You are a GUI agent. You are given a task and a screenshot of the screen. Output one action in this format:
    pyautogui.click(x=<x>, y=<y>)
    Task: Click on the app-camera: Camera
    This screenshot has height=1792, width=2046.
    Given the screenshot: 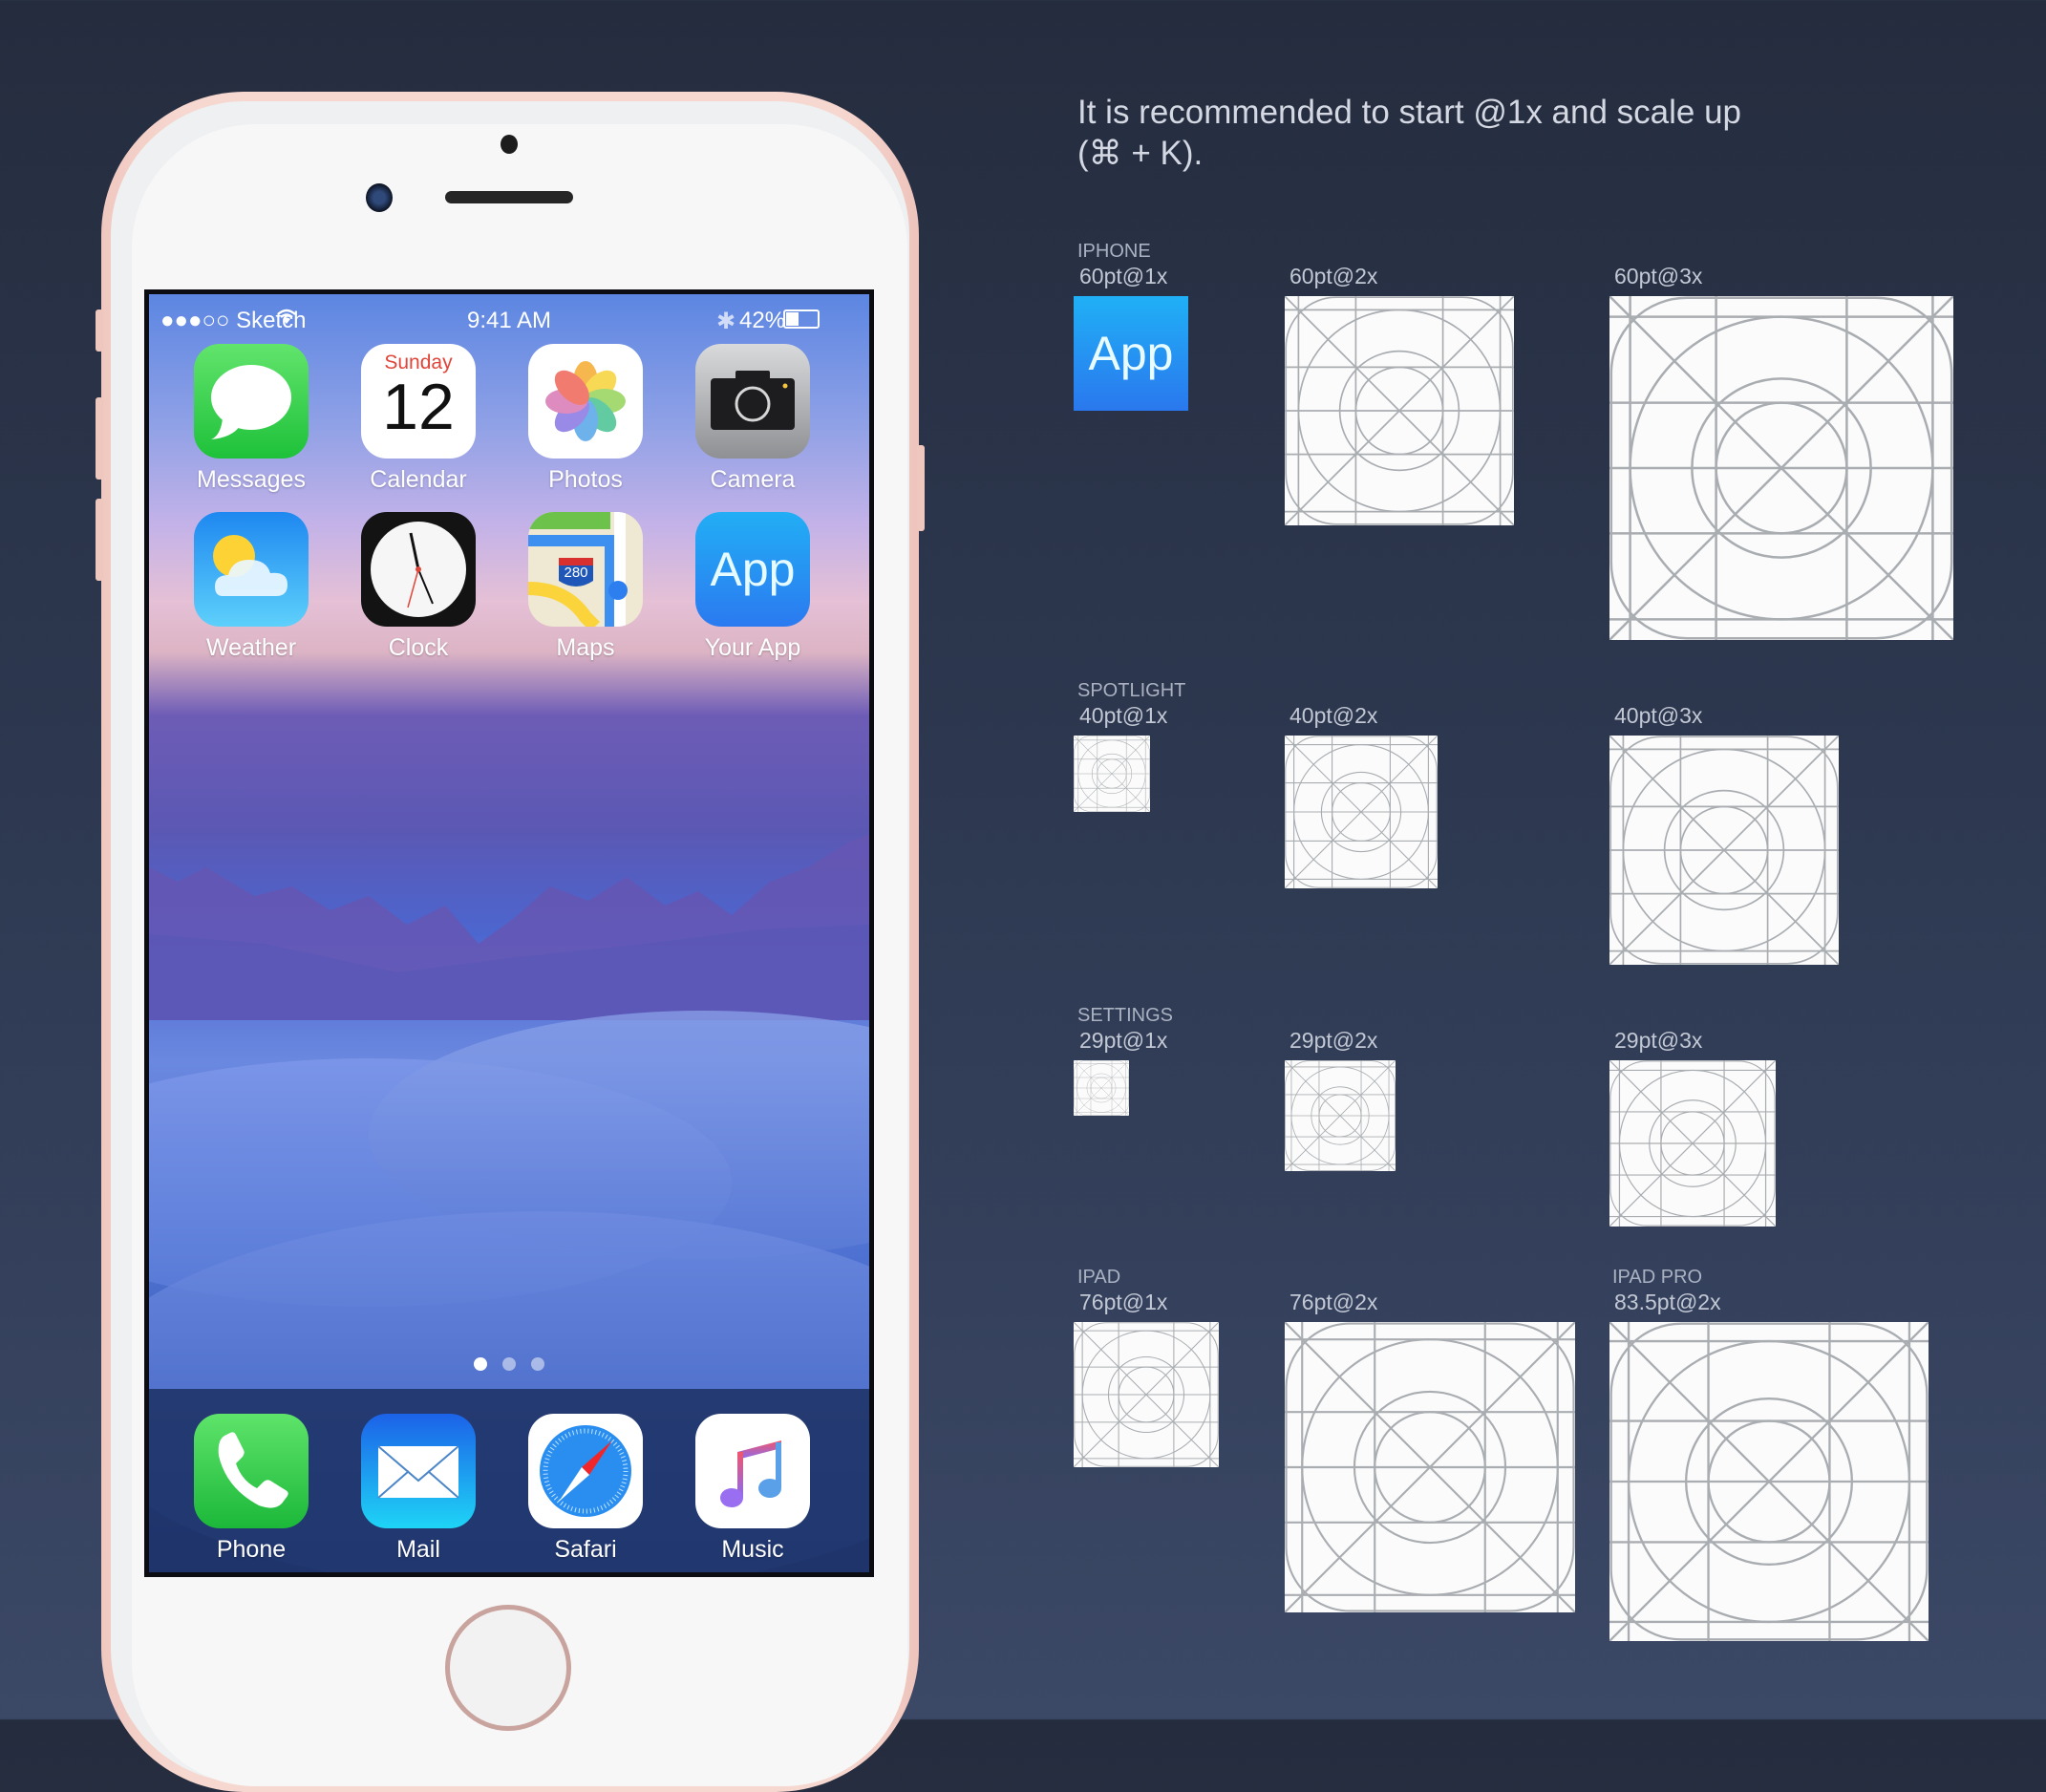 What is the action you would take?
    pyautogui.click(x=753, y=419)
    